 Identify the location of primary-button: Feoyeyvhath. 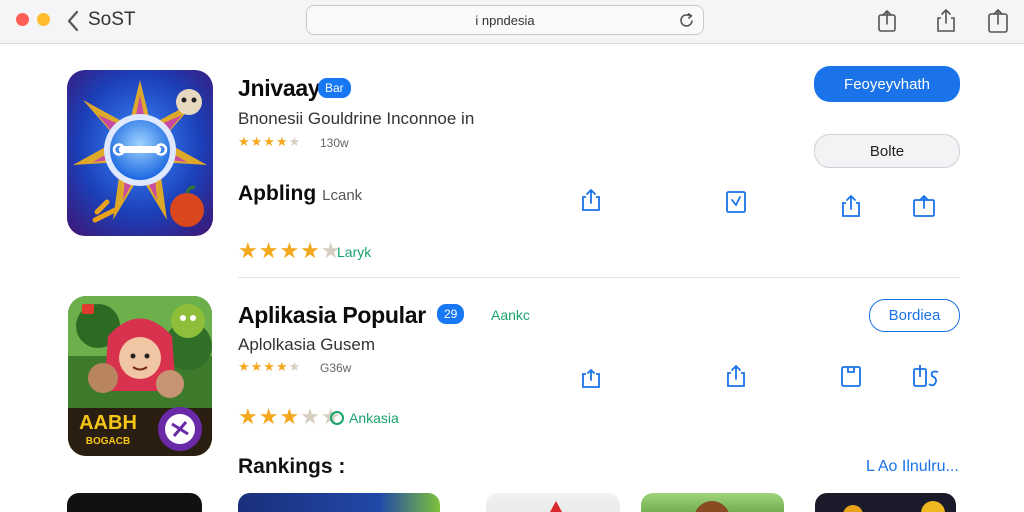
(887, 84).